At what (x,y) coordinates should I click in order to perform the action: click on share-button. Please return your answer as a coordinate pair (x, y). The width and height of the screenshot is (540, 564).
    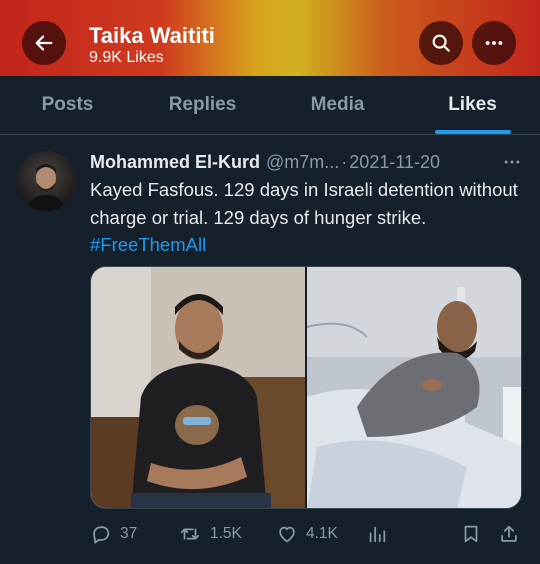
    Looking at the image, I should click on (509, 534).